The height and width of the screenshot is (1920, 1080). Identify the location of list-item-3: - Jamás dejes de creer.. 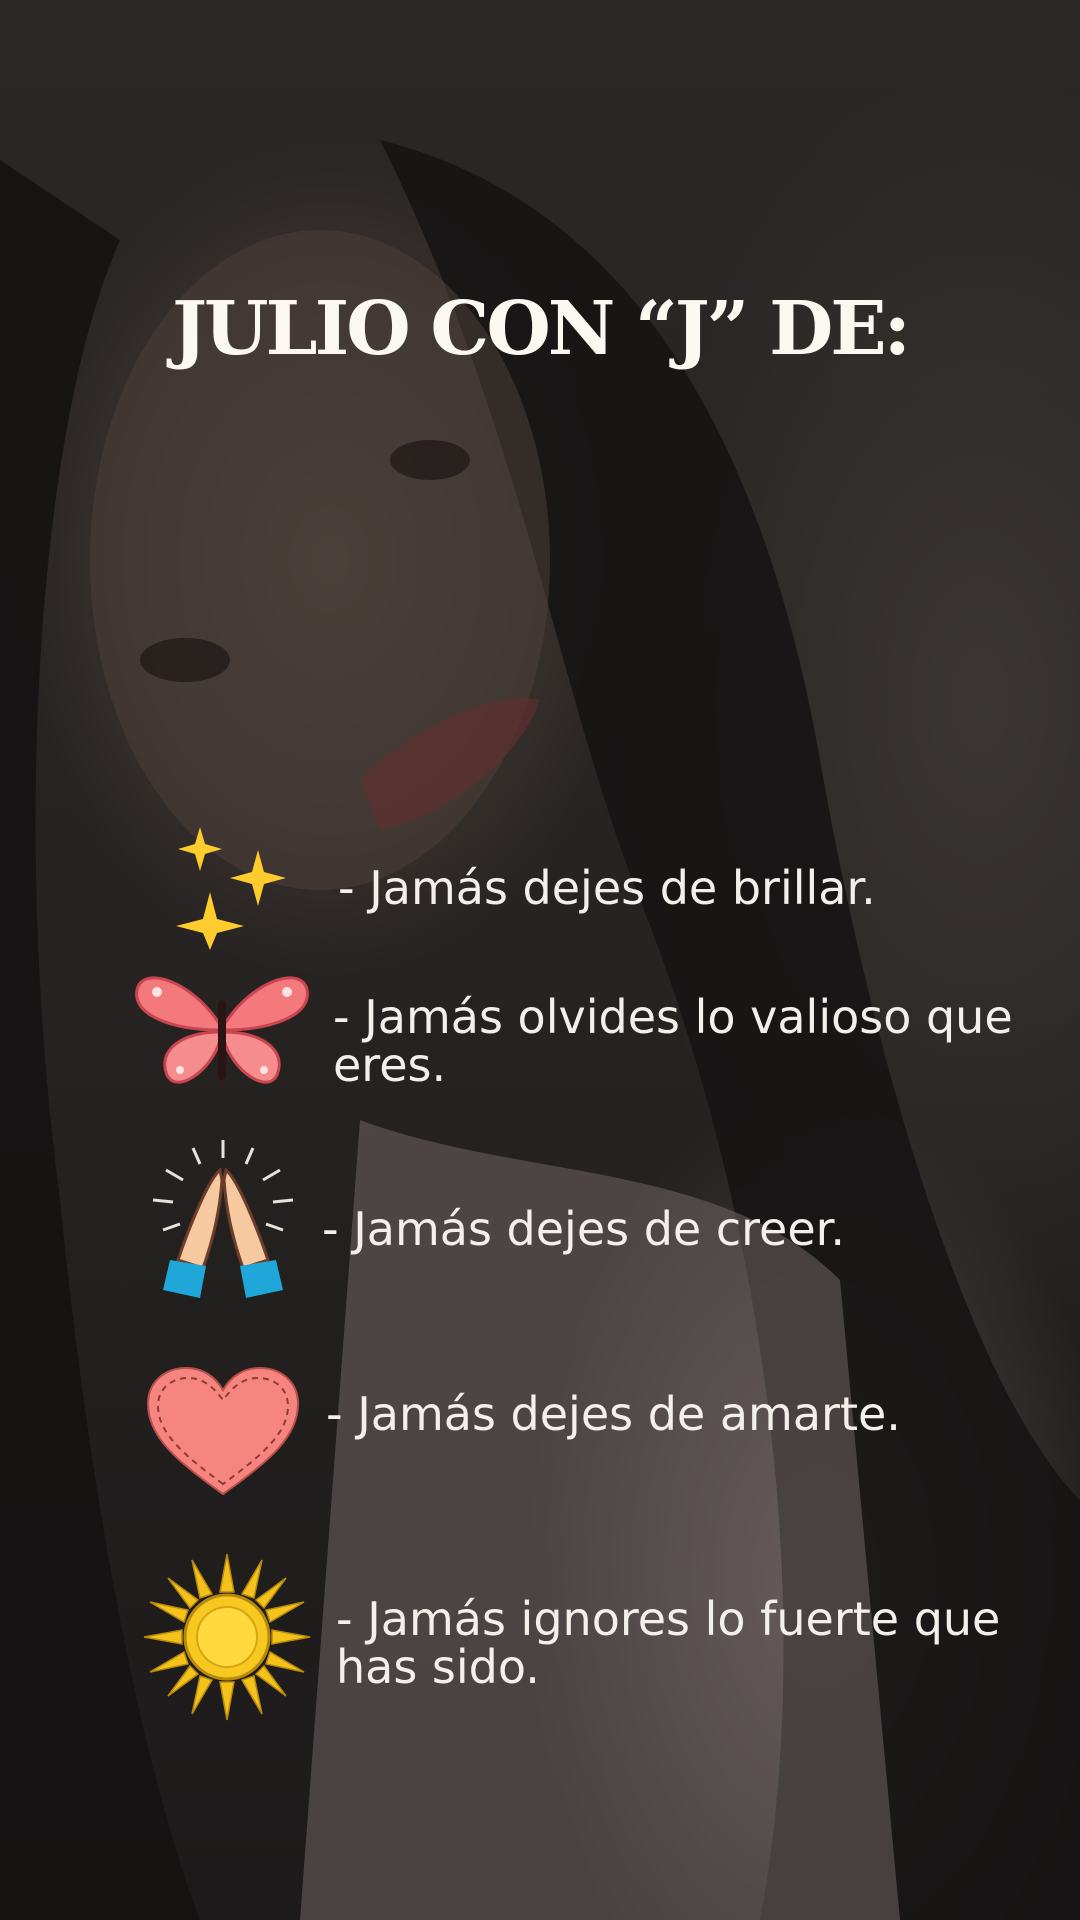
(583, 1229).